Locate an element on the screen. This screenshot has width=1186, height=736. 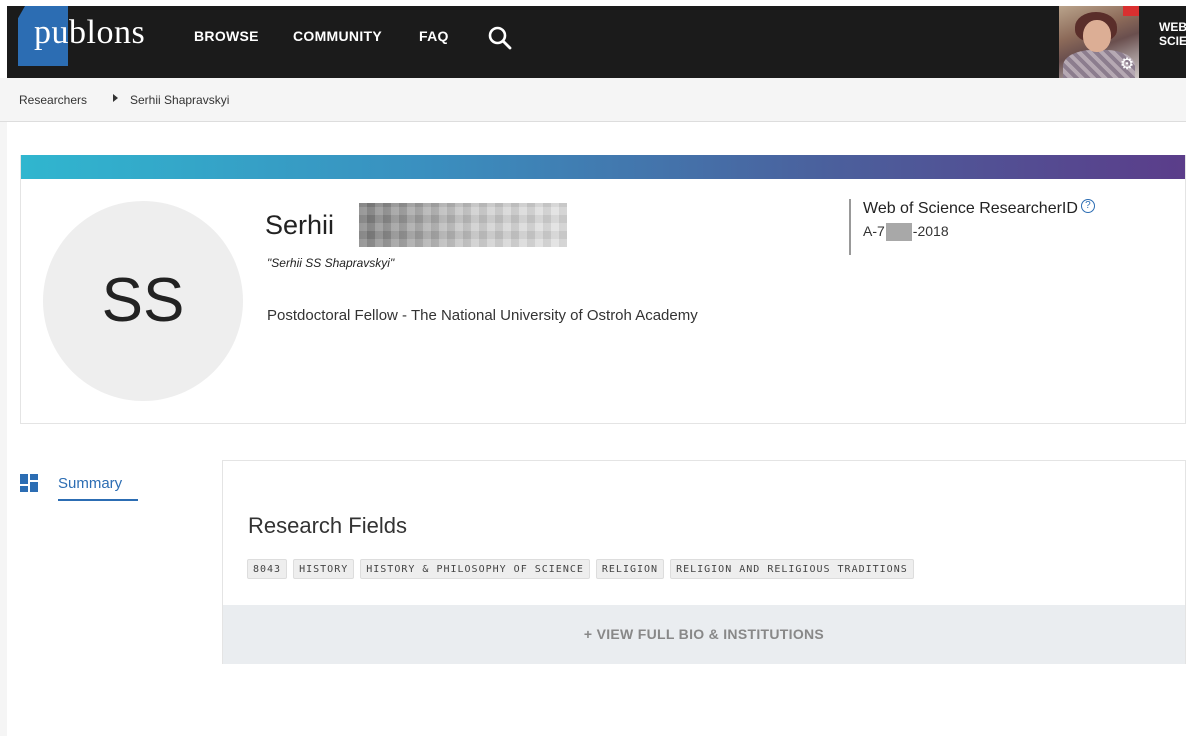
field-tag: RELIGION AND RELIGIOUS TRADITIONS is located at coordinates (792, 569).